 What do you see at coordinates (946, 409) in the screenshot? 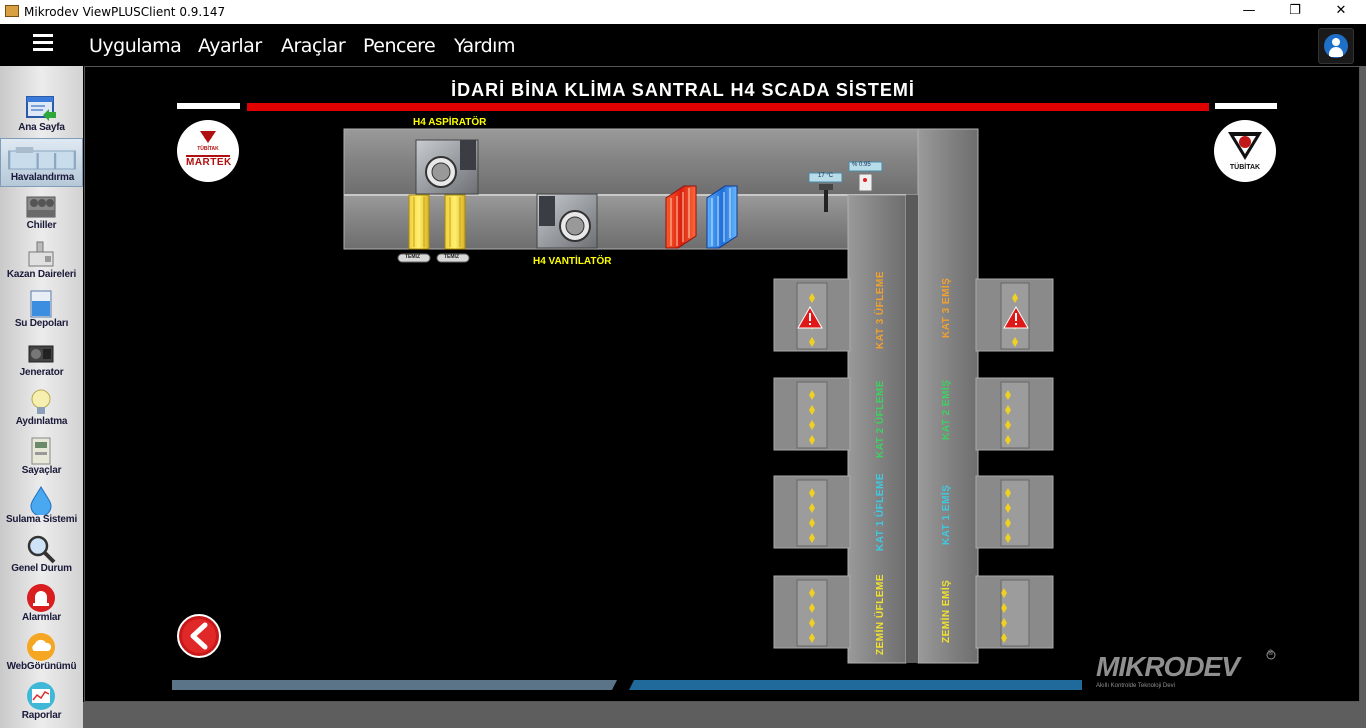
I see `kat2-exhaust-label: KAT 2 EMİŞ` at bounding box center [946, 409].